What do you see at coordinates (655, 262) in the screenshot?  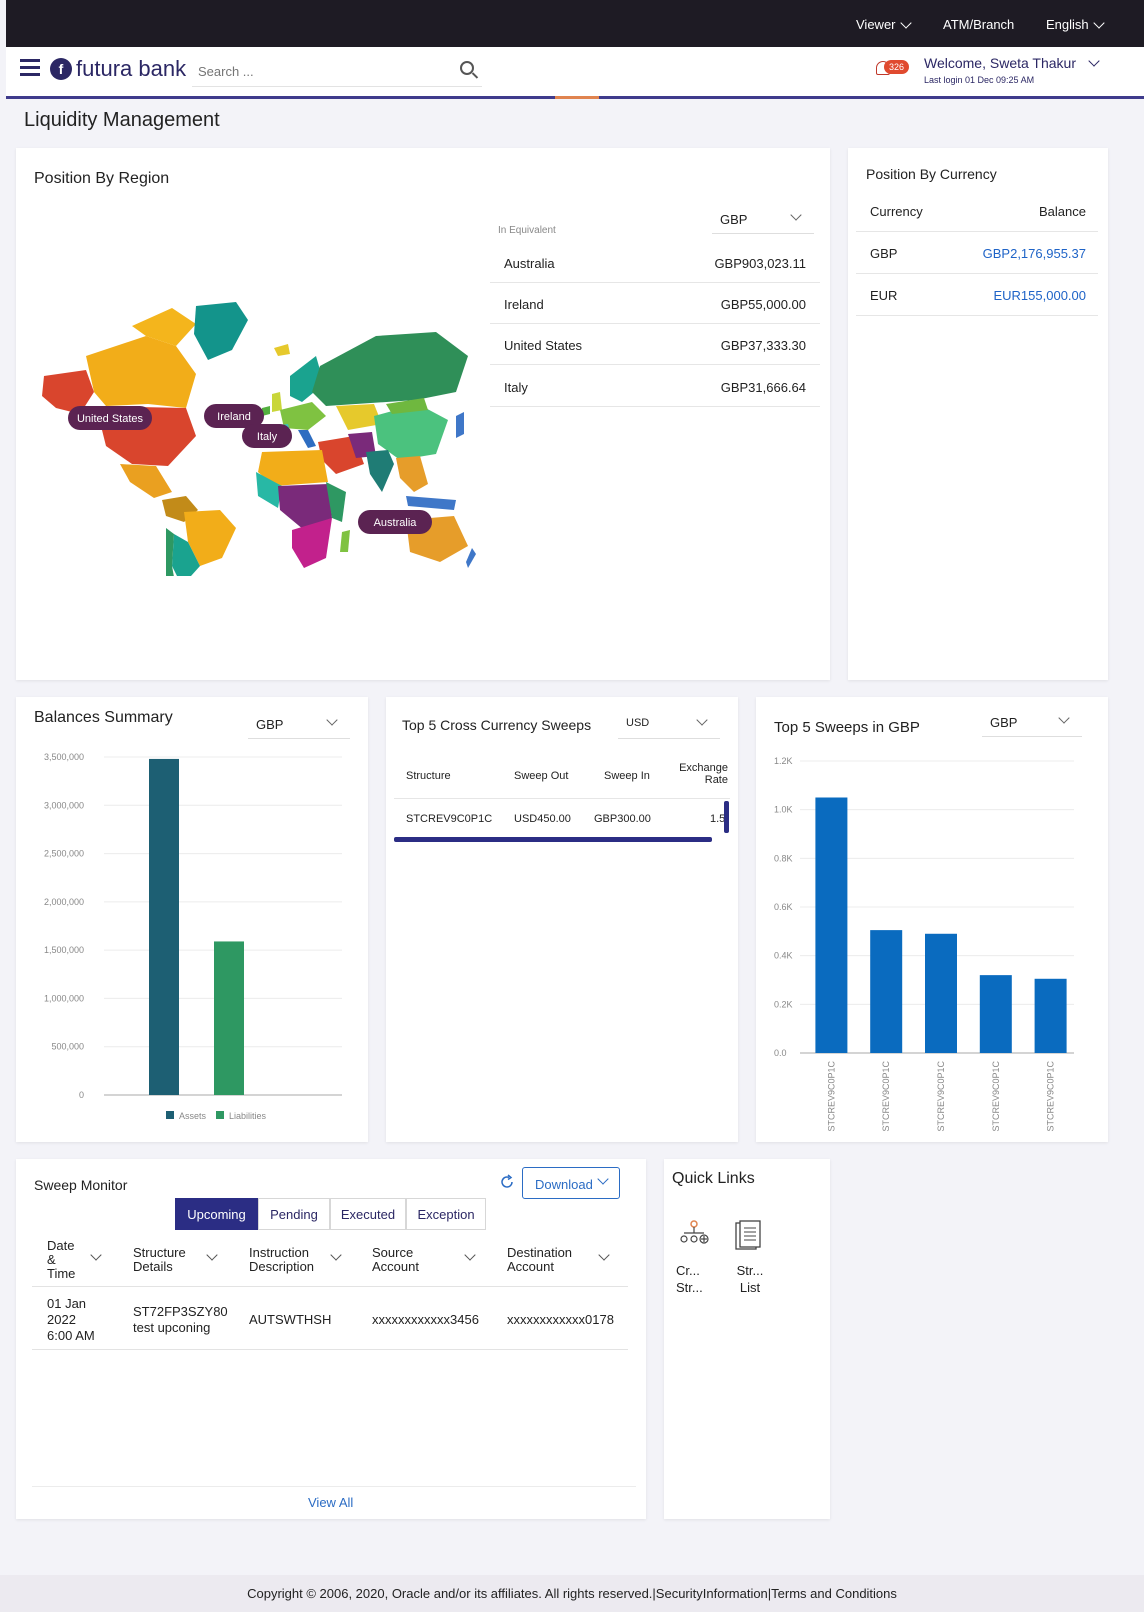 I see `region-row: Australia GBP903,023.11` at bounding box center [655, 262].